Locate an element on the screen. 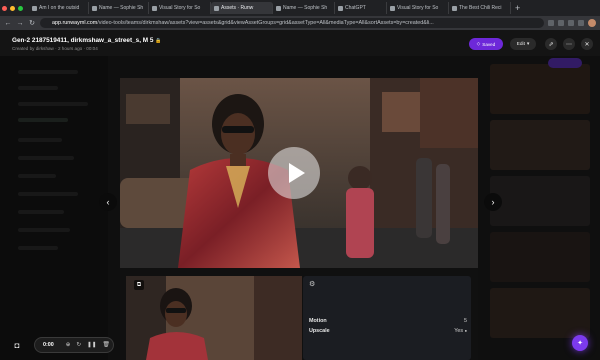 Image resolution: width=600 pixels, height=360 pixels. more-icon: ⋯ is located at coordinates (569, 44).